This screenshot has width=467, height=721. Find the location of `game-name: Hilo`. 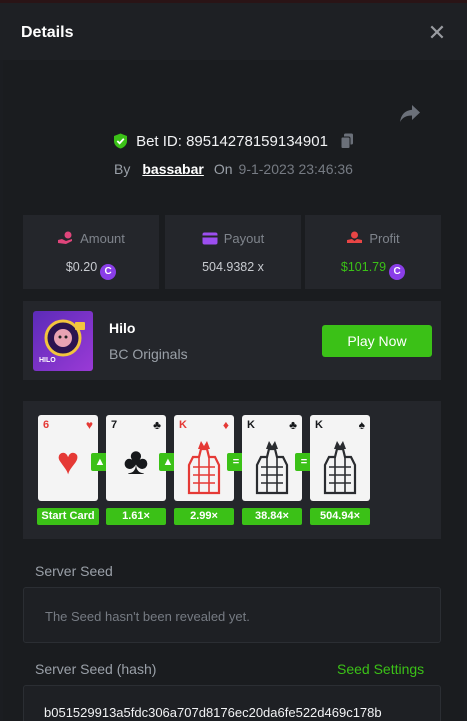

game-name: Hilo is located at coordinates (122, 328).